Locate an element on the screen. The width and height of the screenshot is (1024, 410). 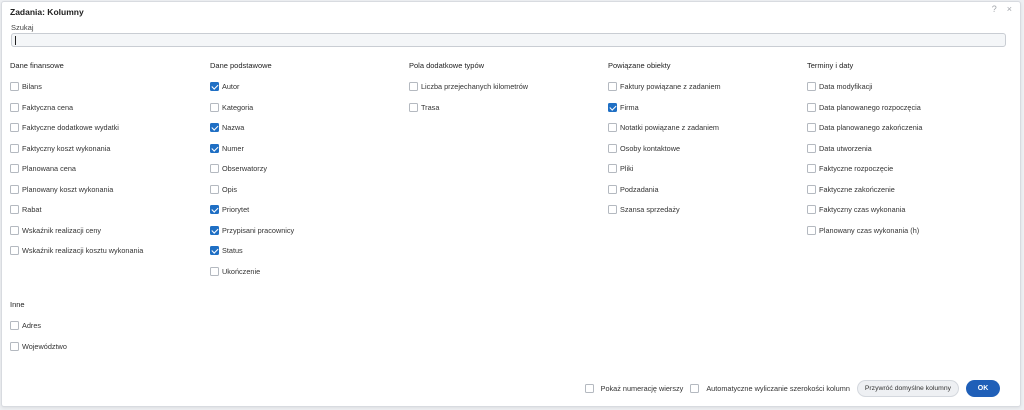
column-option: Data planowanego rozpoczęcia is located at coordinates (864, 107).